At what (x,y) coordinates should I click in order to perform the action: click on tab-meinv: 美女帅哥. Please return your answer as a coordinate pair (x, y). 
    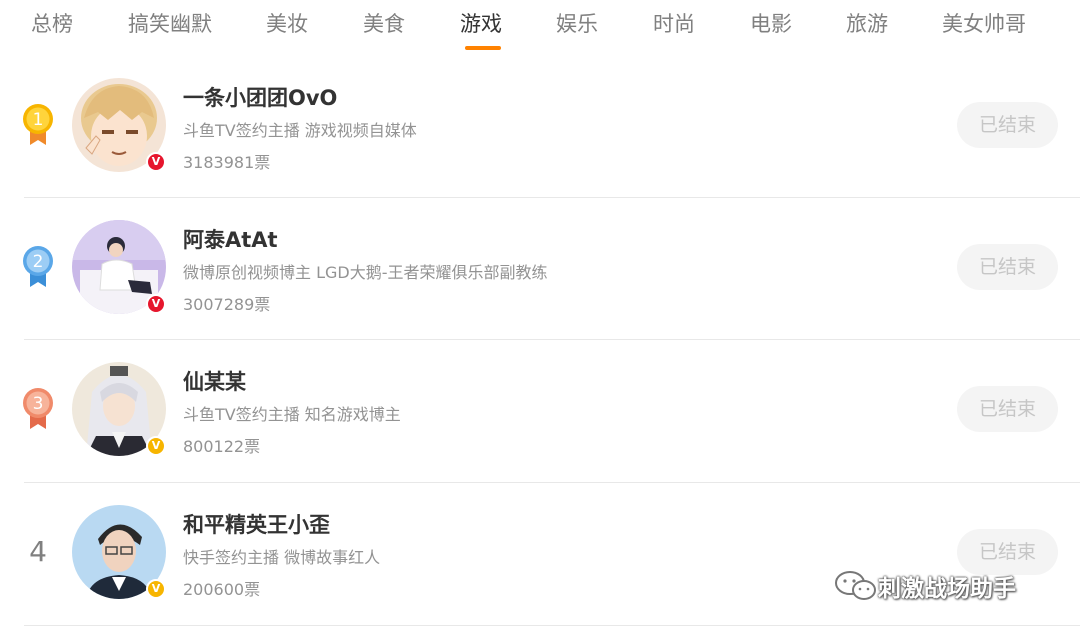
    Looking at the image, I should click on (984, 26).